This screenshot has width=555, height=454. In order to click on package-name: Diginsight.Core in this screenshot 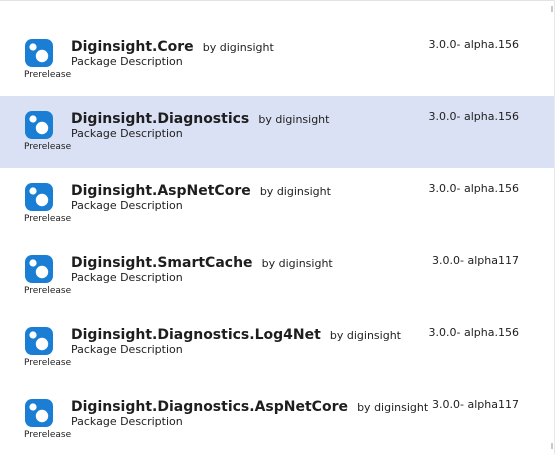, I will do `click(132, 47)`.